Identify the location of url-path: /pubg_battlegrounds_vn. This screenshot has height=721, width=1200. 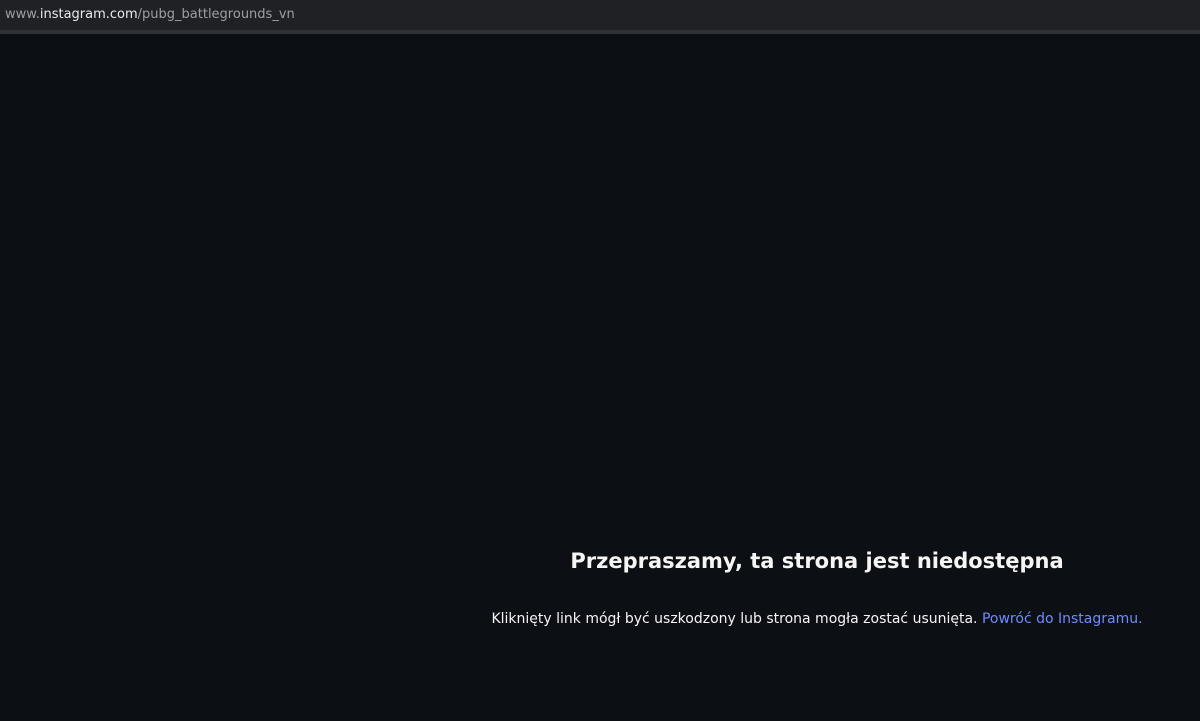
(216, 14).